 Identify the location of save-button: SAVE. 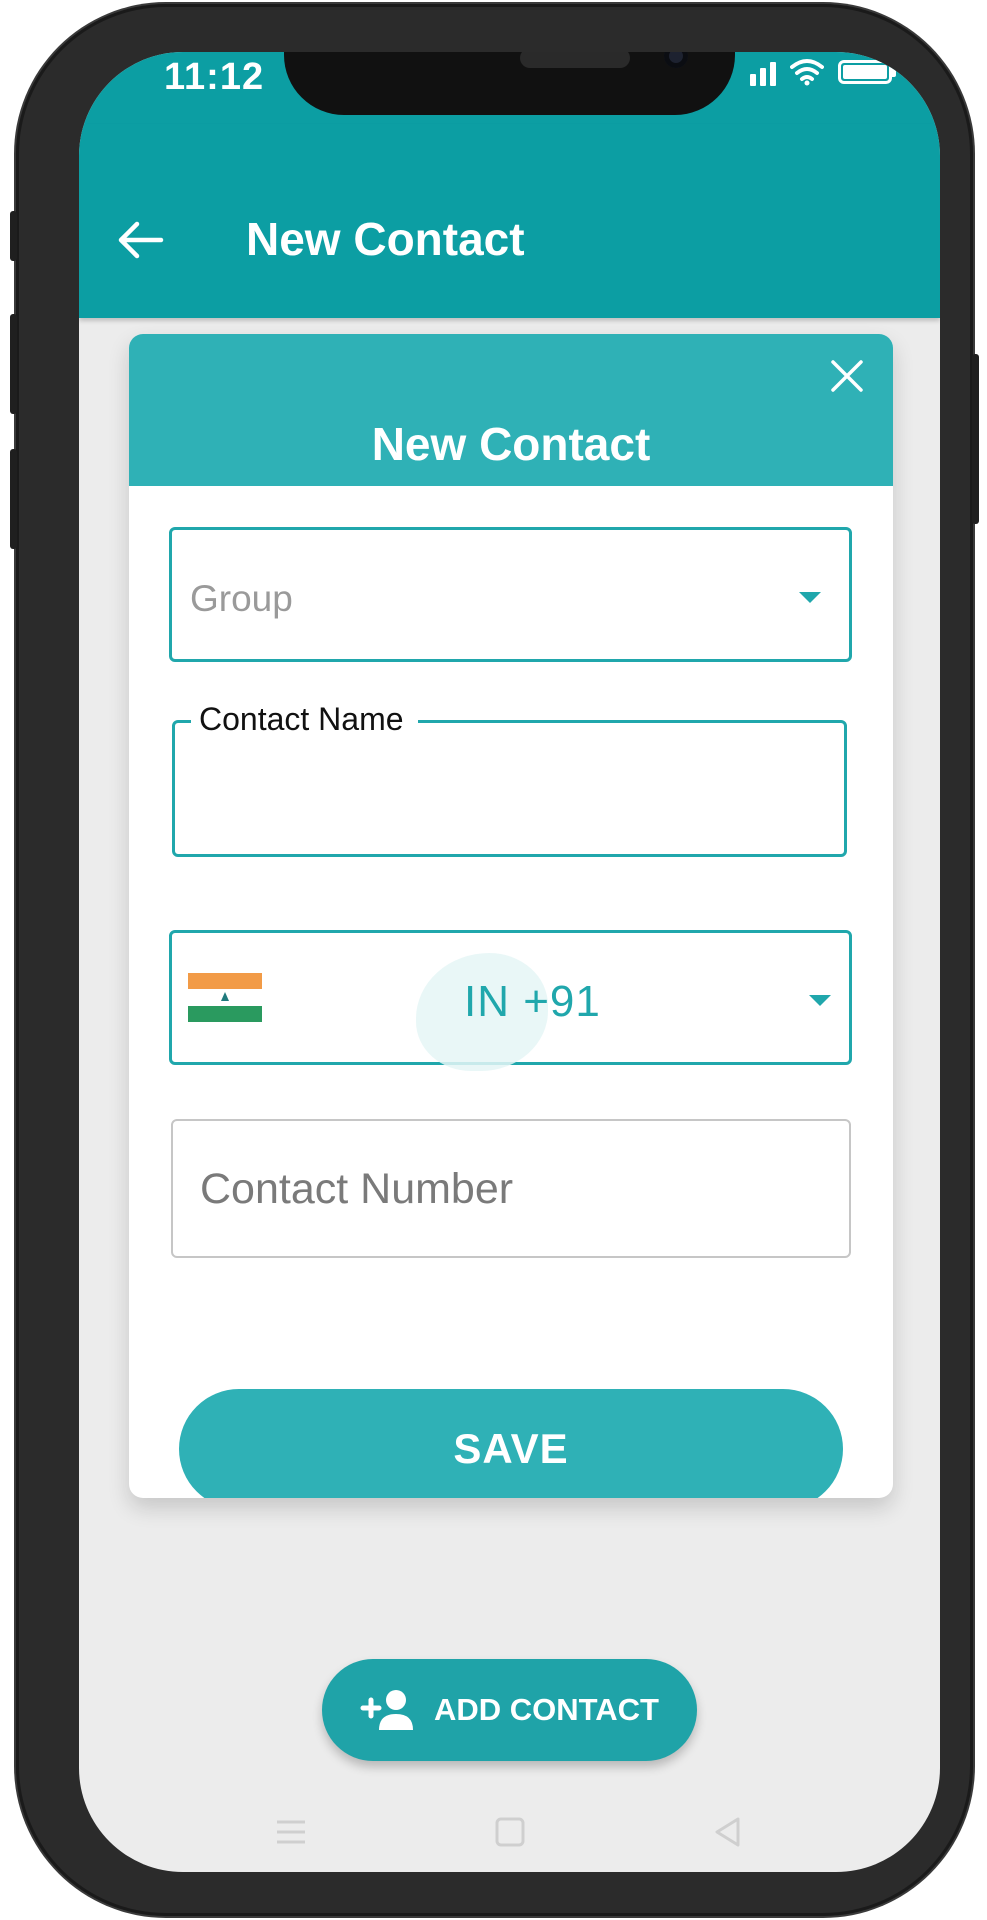
(511, 1443).